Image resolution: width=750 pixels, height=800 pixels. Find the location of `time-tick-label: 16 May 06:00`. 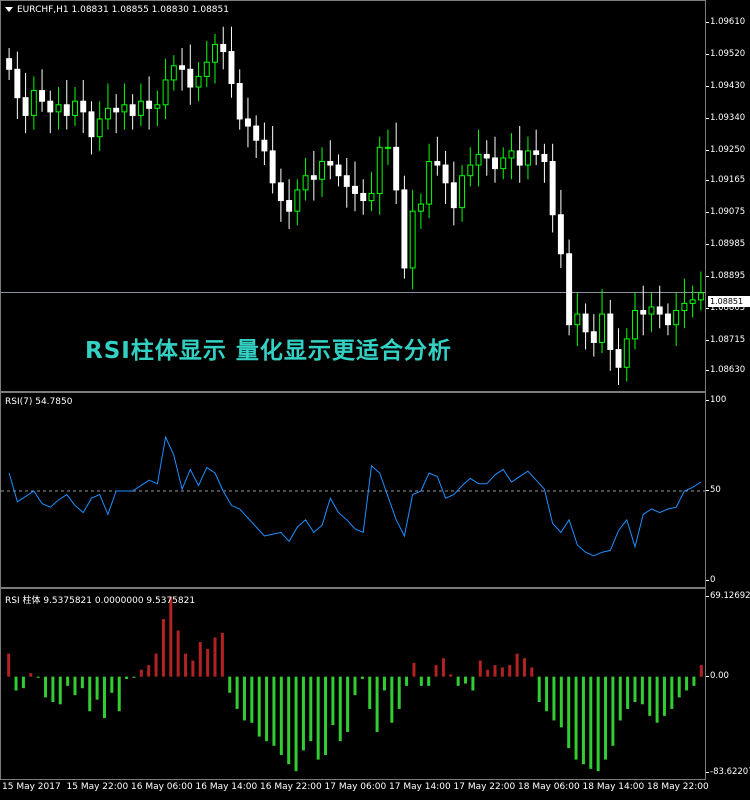

time-tick-label: 16 May 06:00 is located at coordinates (162, 787).